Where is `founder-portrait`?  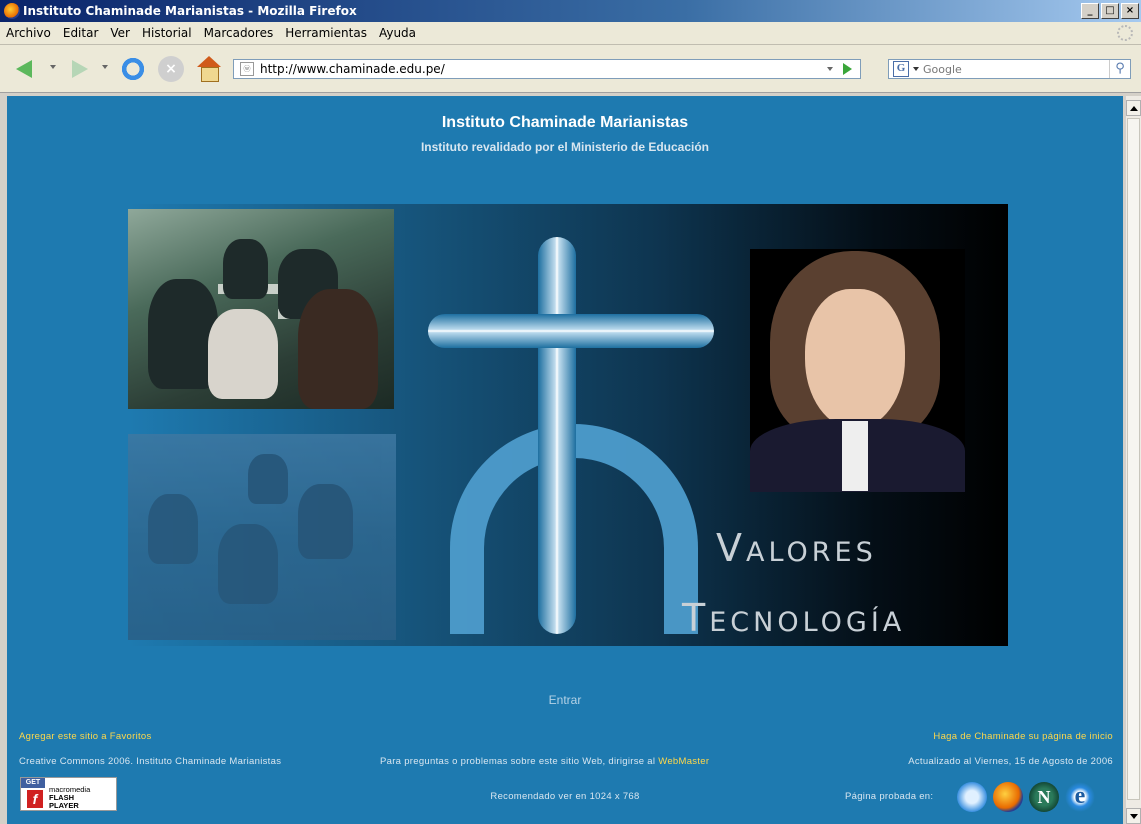 founder-portrait is located at coordinates (857, 370).